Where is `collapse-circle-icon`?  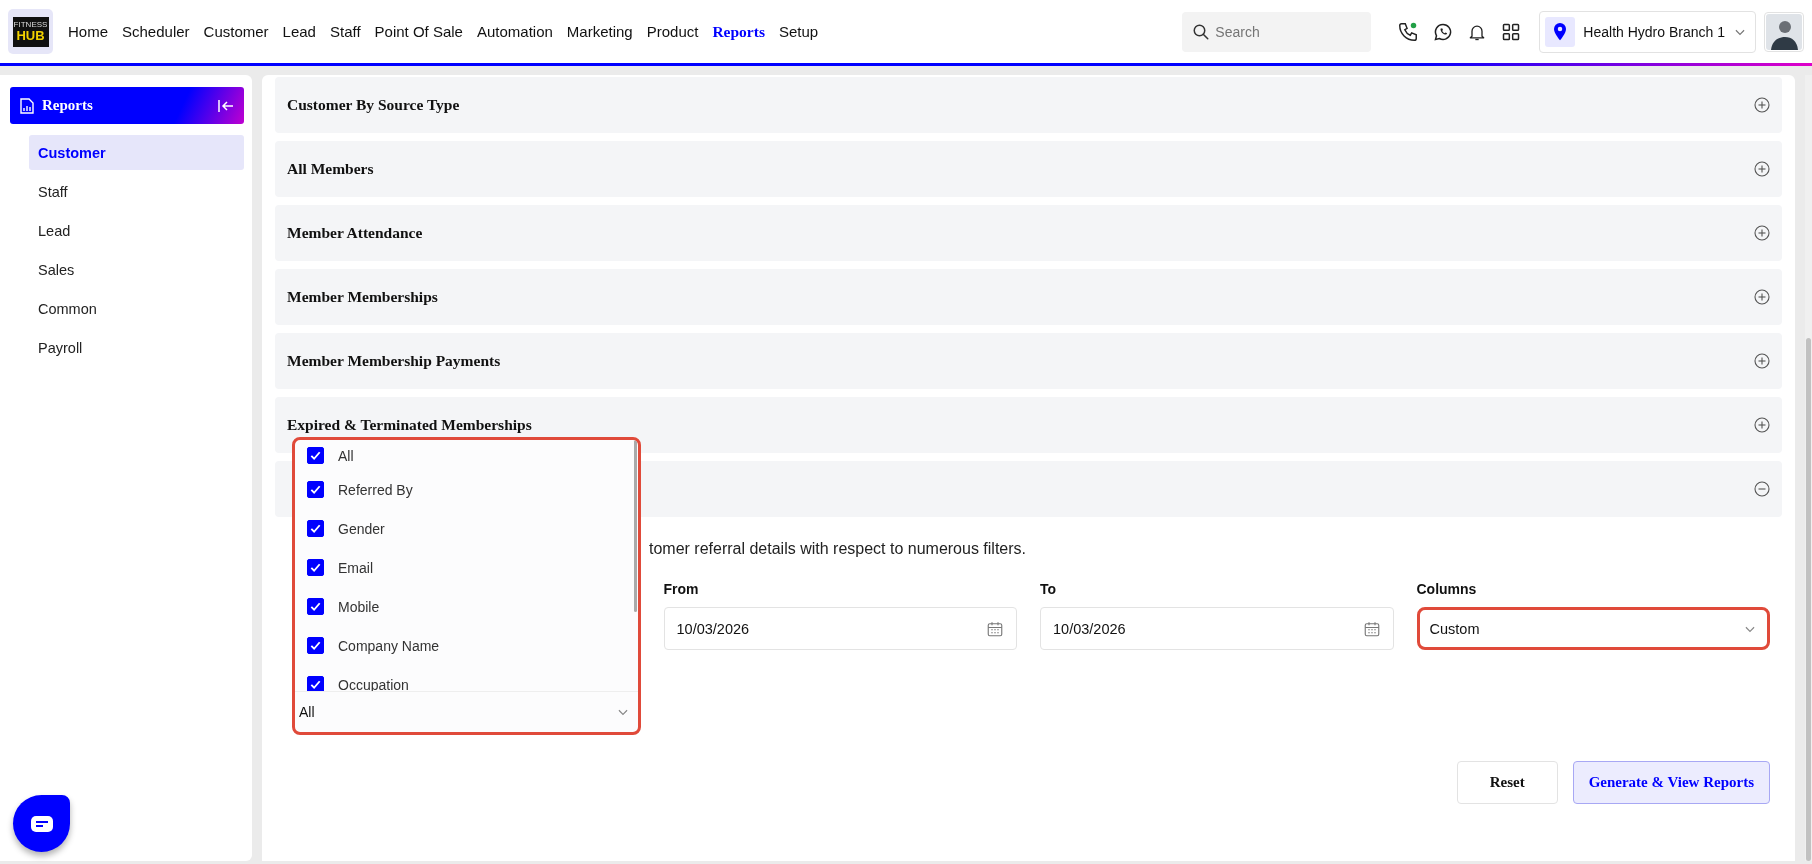 collapse-circle-icon is located at coordinates (1762, 489).